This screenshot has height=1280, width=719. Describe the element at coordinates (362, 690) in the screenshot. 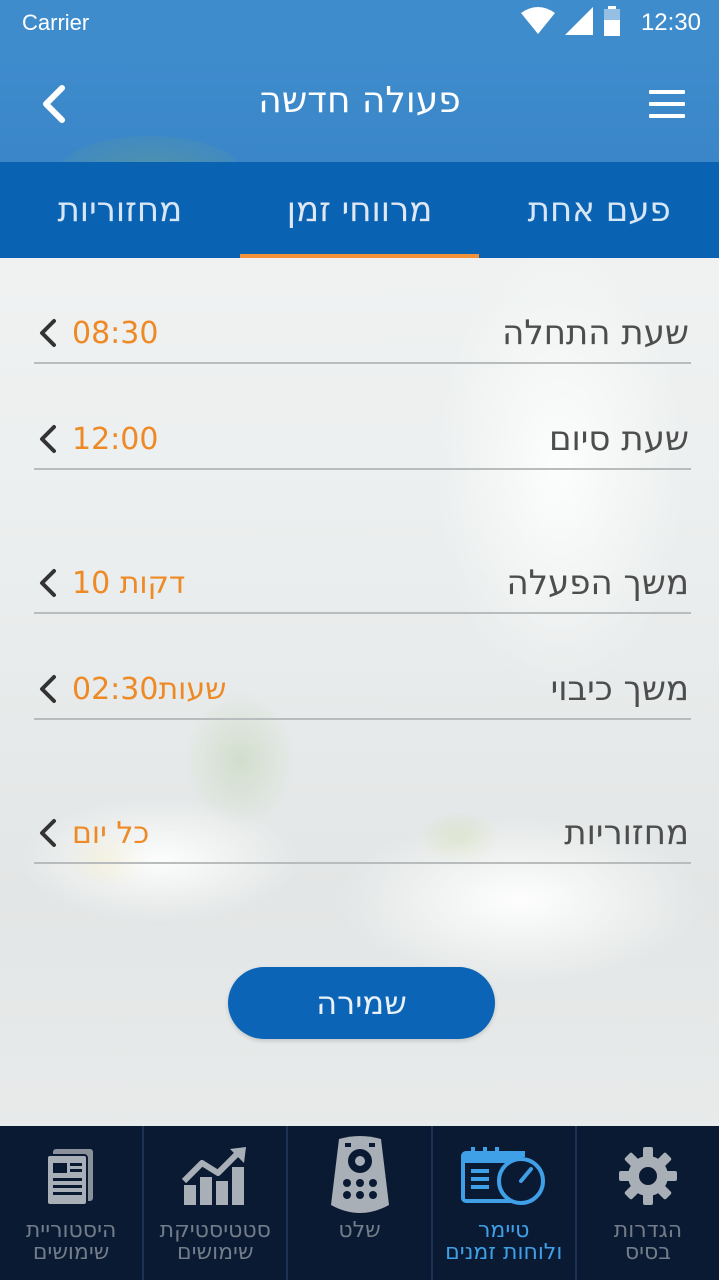

I see `off-duration-row: משך כיבוי 02:30שעות` at that location.